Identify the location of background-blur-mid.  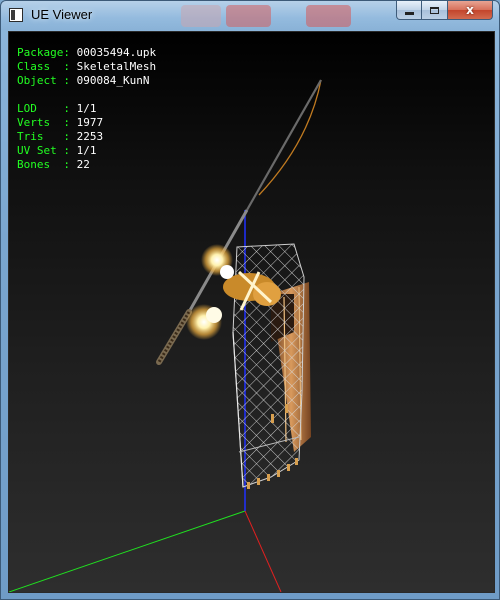
(248, 16).